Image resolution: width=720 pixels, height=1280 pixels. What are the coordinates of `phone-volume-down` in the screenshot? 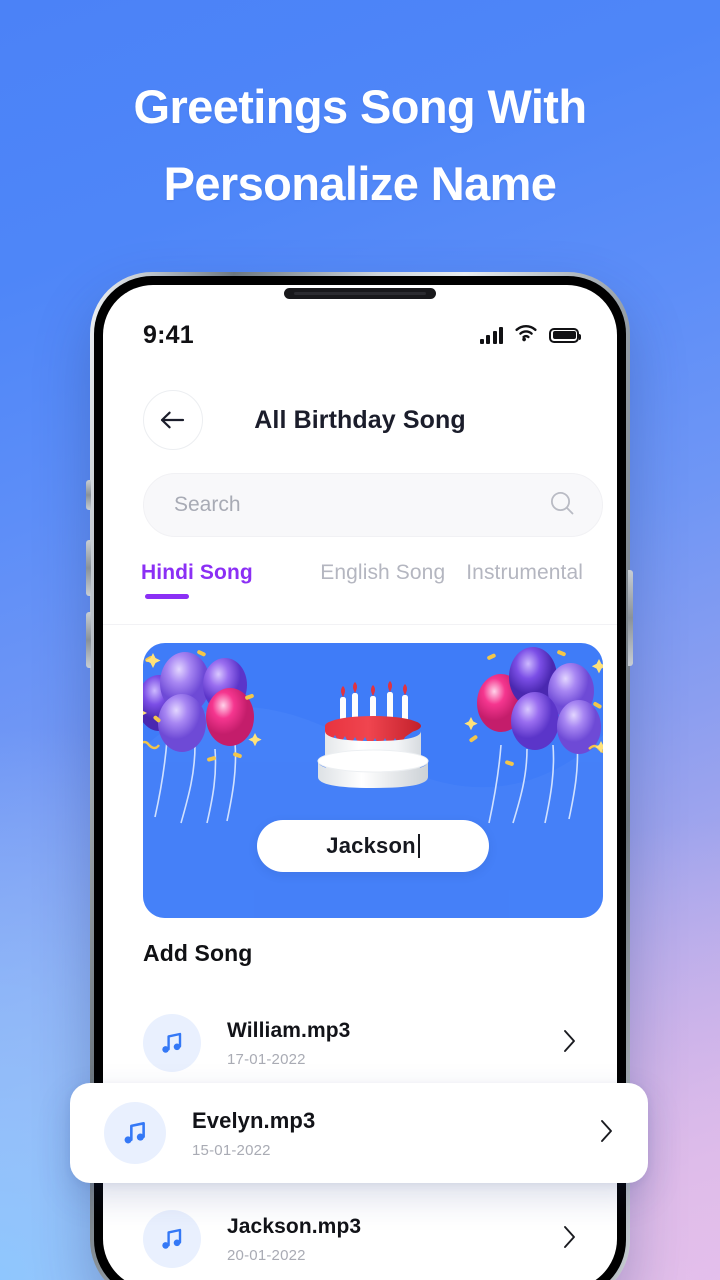 It's located at (88, 640).